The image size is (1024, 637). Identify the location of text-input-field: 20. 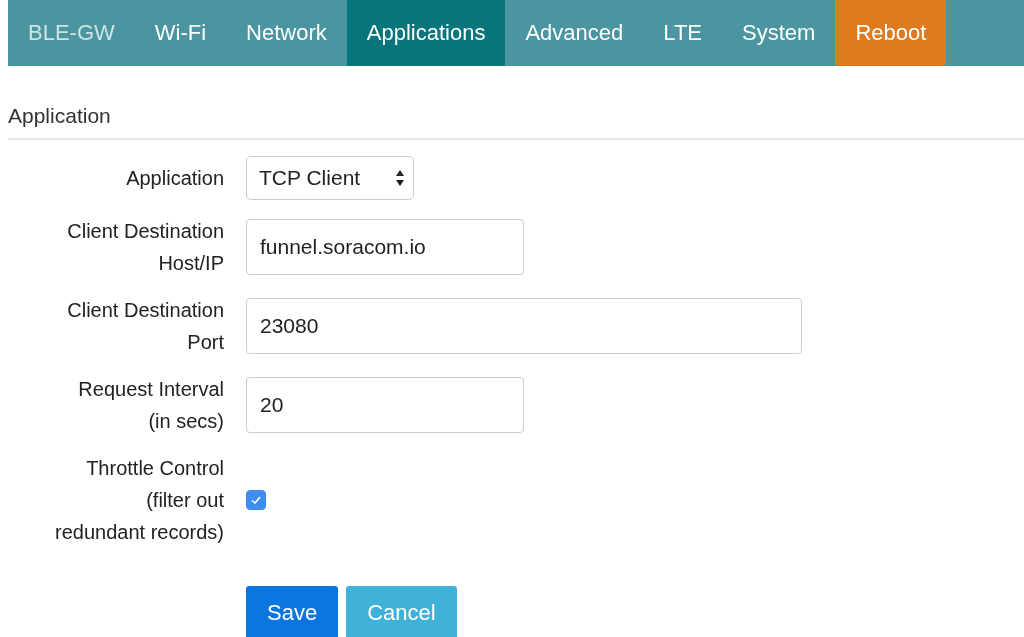
(385, 405).